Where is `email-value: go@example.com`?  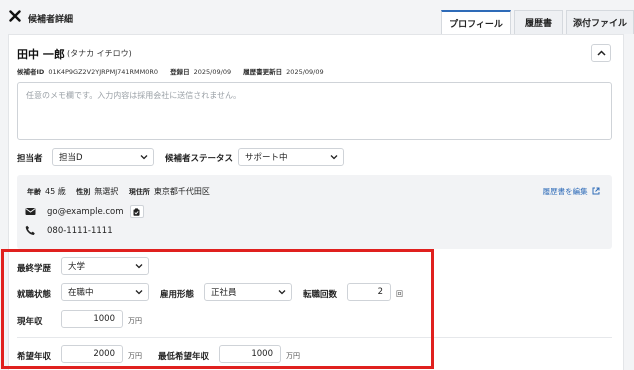
email-value: go@example.com is located at coordinates (85, 211).